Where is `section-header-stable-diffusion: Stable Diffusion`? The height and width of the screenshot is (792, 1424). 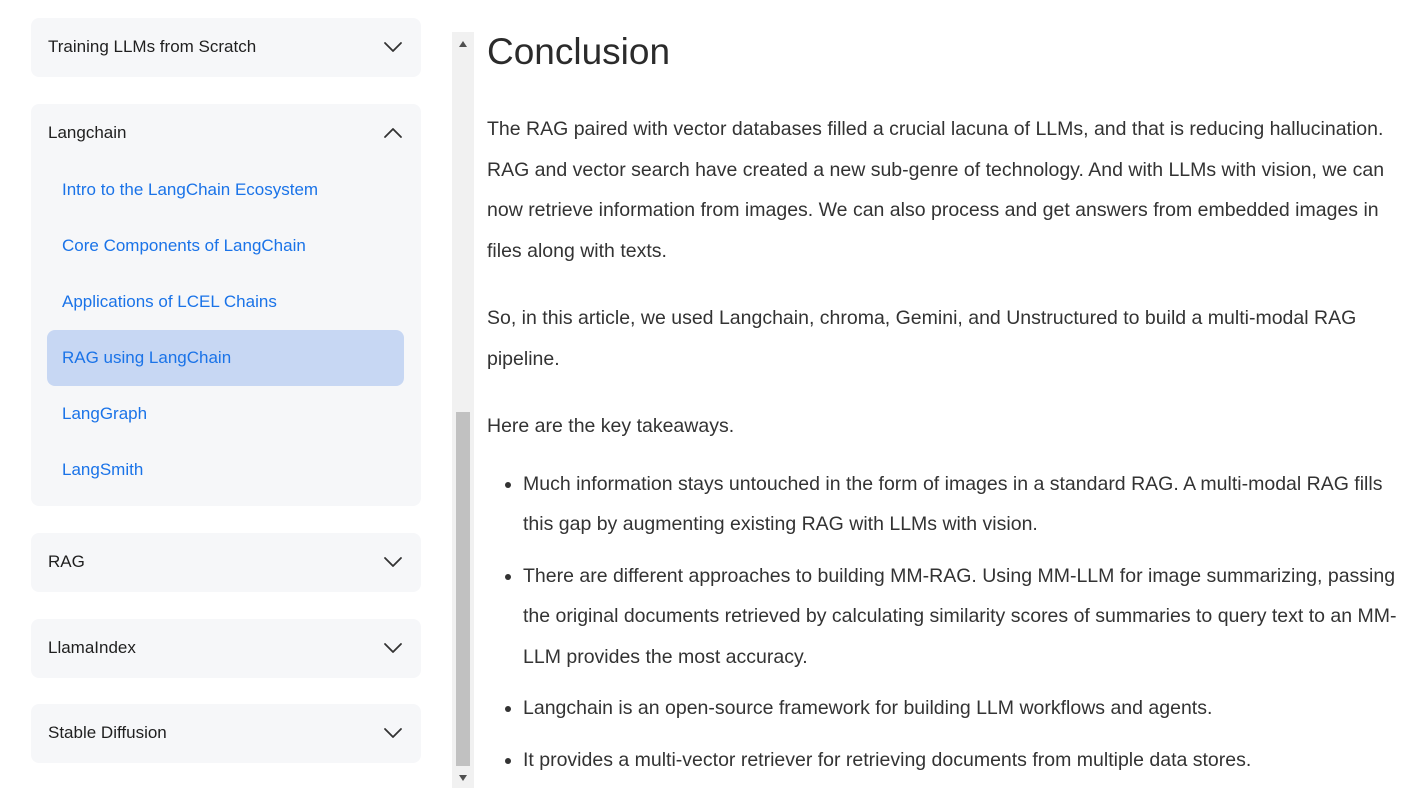 section-header-stable-diffusion: Stable Diffusion is located at coordinates (226, 733).